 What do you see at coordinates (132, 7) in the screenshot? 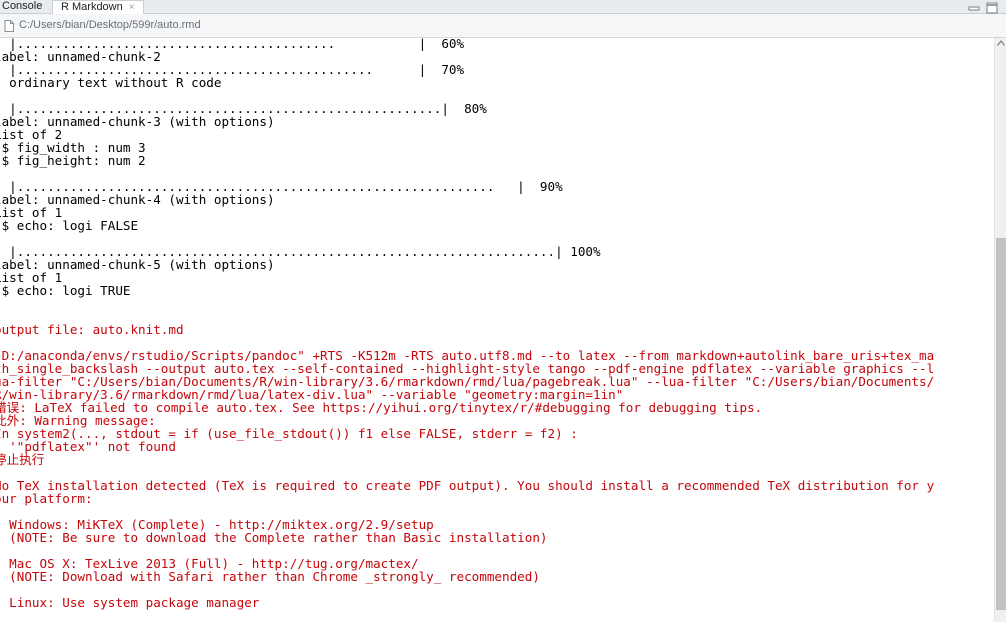
I see `close-icon: ×` at bounding box center [132, 7].